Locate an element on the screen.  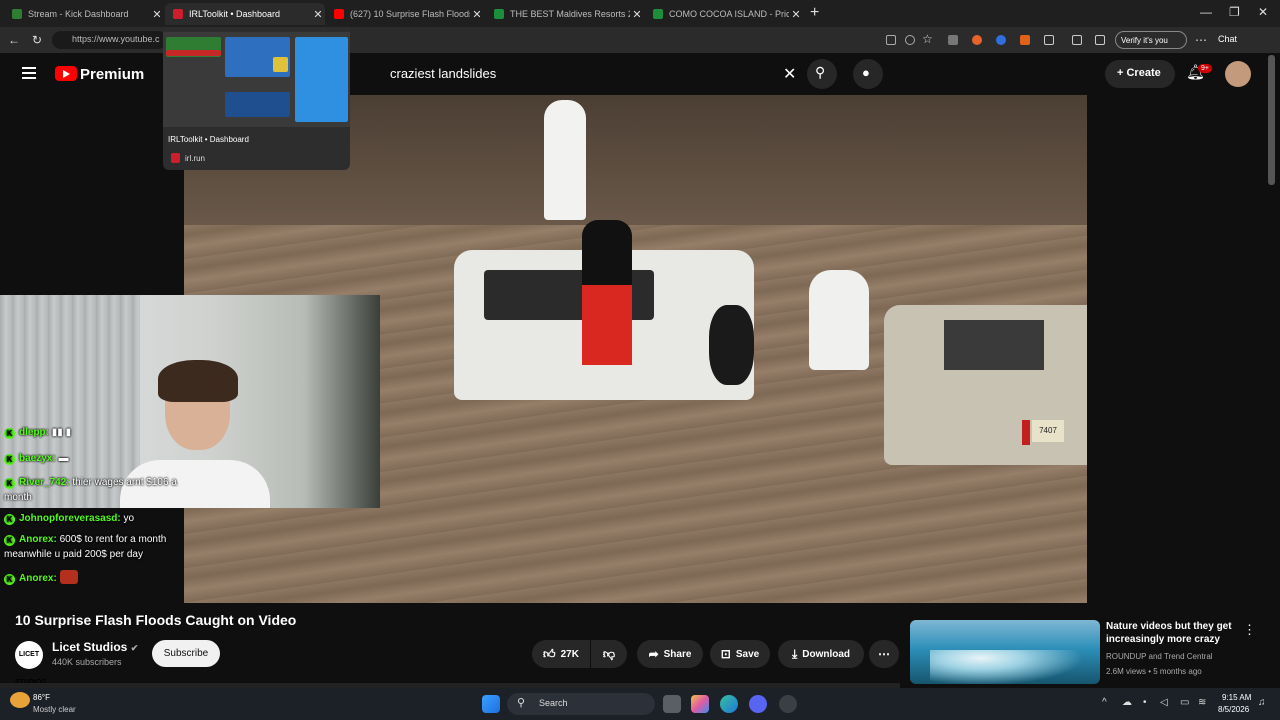
back-icon: ← is located at coordinates (14, 40).